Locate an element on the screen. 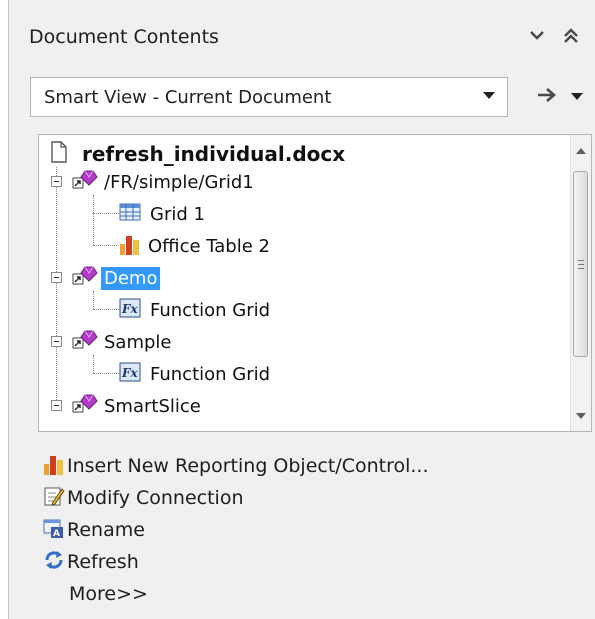 This screenshot has width=595, height=619. grid-icon is located at coordinates (130, 214).